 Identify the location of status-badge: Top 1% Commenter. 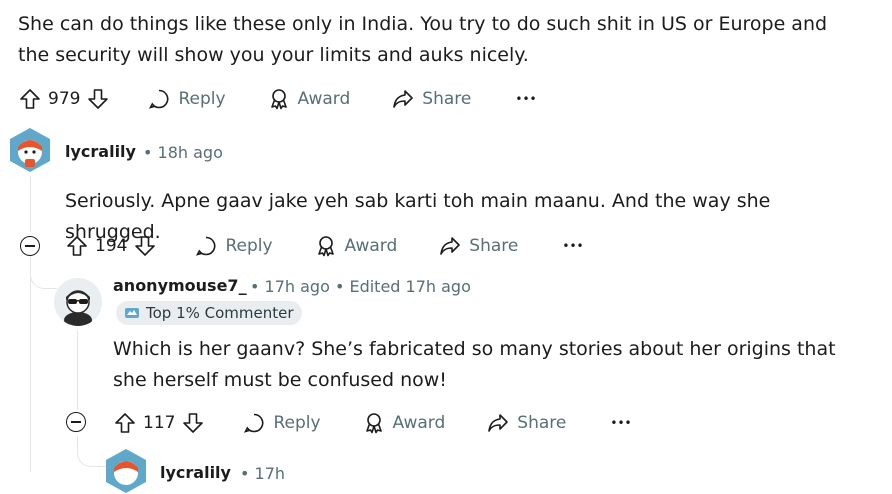
(209, 313).